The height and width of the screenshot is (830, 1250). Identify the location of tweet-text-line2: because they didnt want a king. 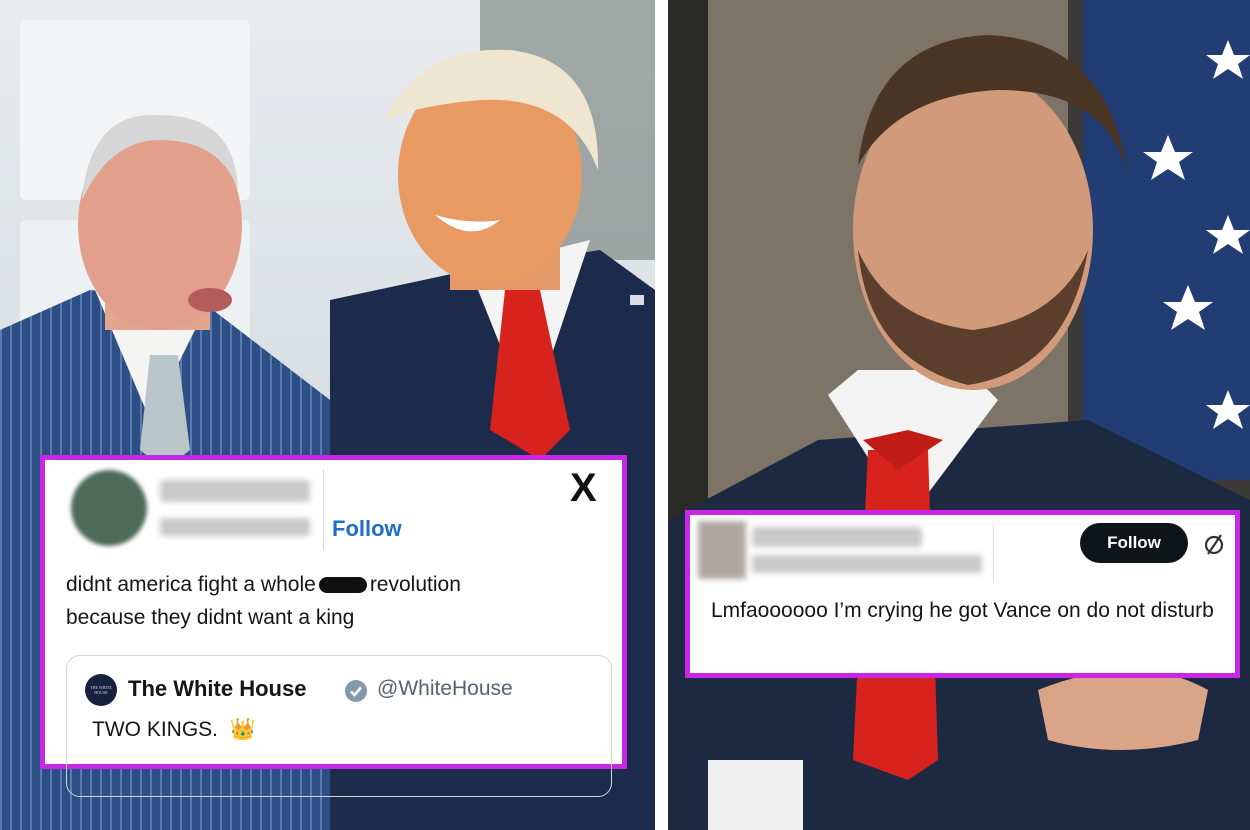
(210, 617).